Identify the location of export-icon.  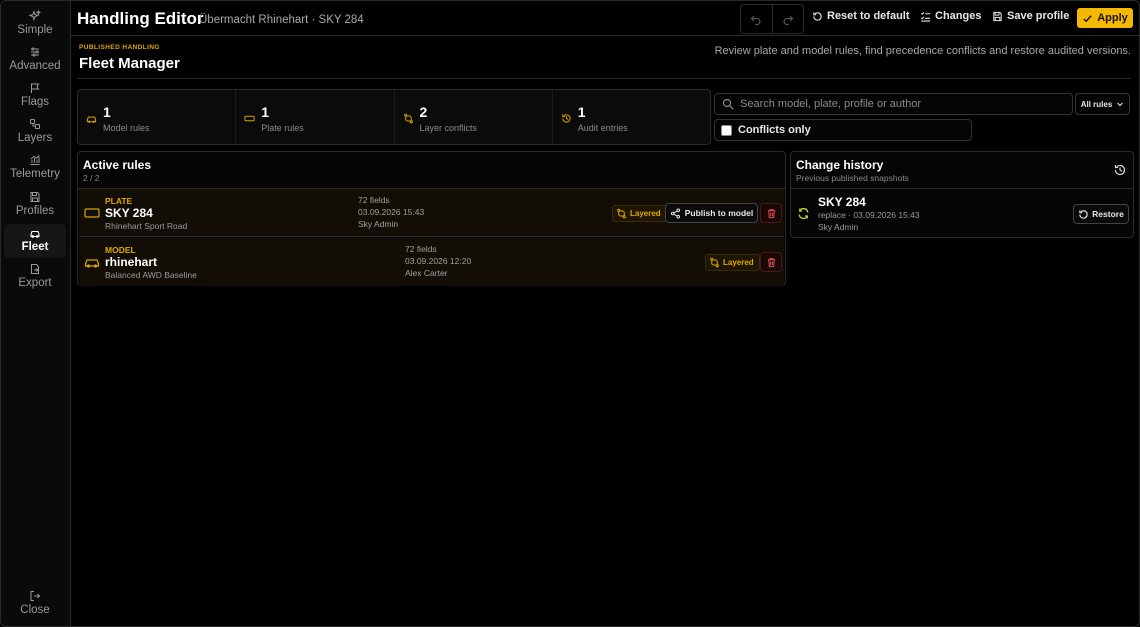
(35, 269).